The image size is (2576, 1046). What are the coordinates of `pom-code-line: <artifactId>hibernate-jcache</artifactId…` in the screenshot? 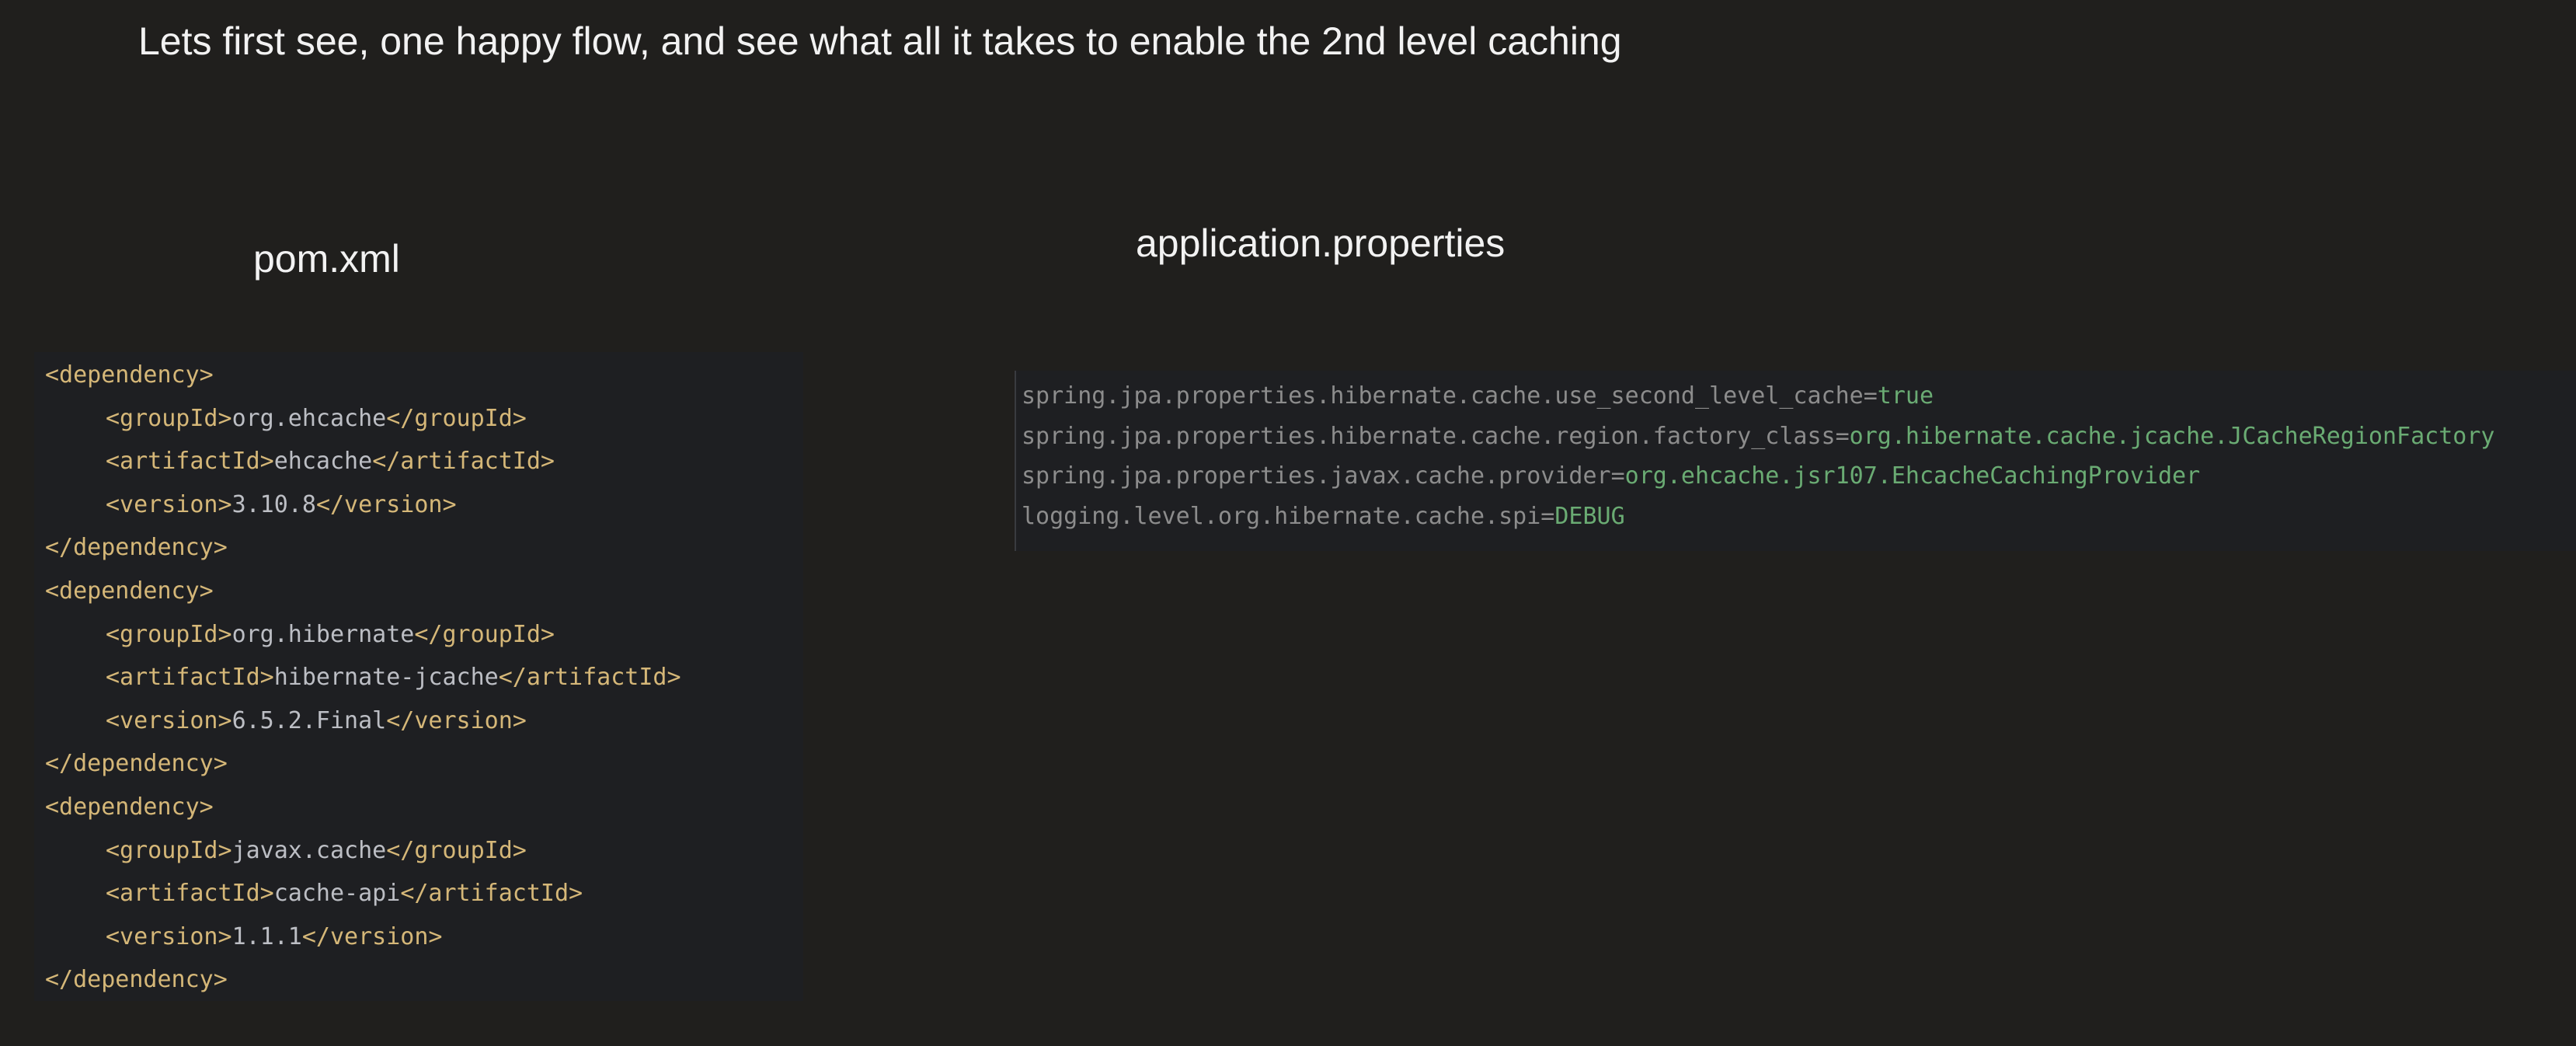 It's located at (394, 677).